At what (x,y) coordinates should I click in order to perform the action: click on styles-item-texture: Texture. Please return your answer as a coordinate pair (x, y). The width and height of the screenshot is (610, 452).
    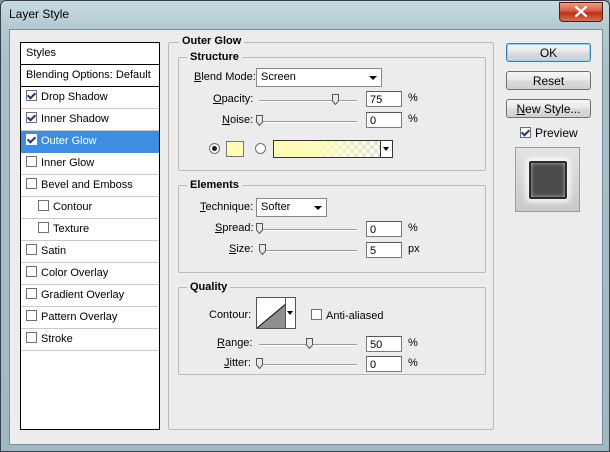
    Looking at the image, I should click on (90, 230).